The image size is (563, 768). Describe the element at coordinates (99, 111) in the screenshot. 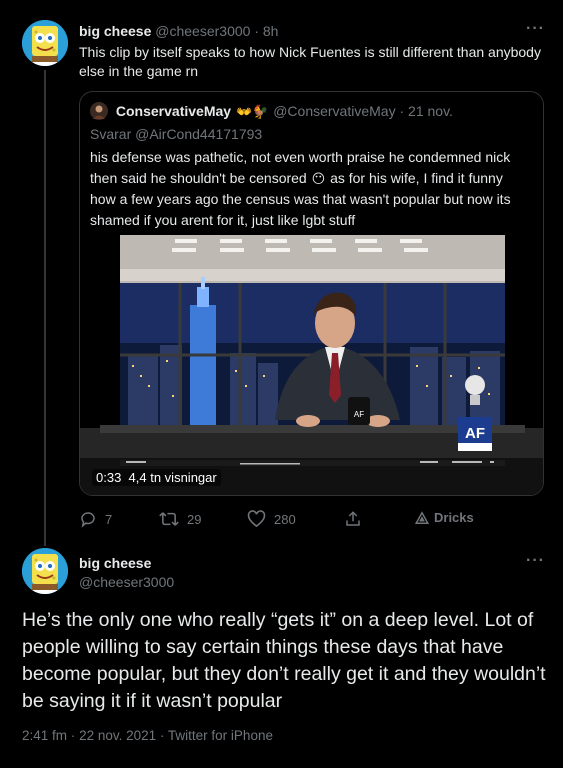

I see `quoted-author-avatar` at that location.